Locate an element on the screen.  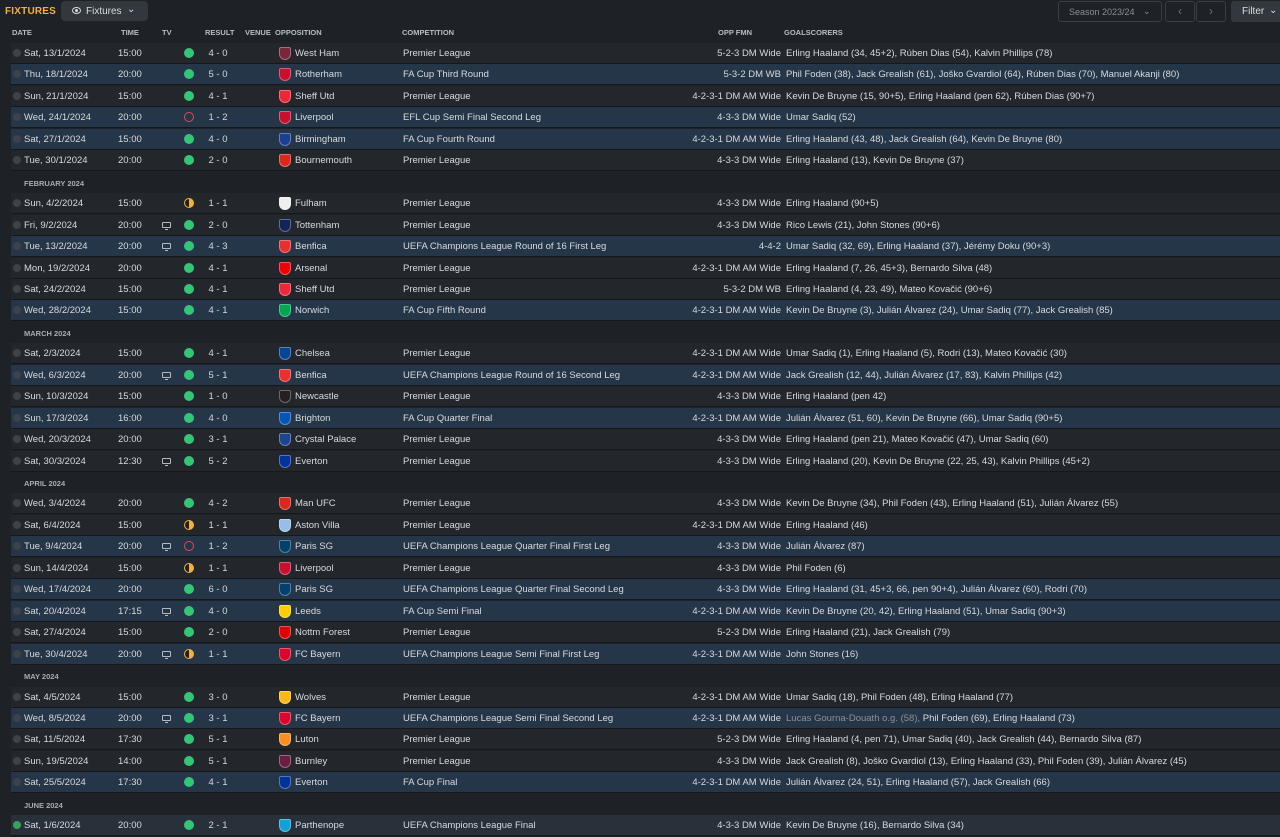
fixture-competition: EFL Cup Semi Final Second Leg is located at coordinates (472, 117).